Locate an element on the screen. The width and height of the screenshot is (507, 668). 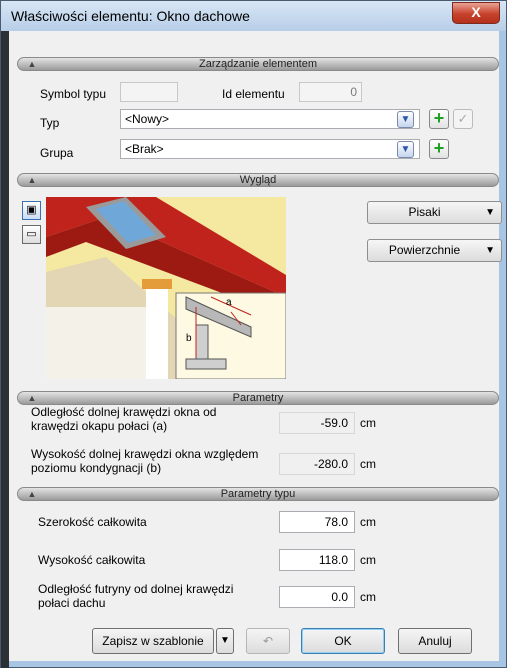
ok-button: OK is located at coordinates (343, 641).